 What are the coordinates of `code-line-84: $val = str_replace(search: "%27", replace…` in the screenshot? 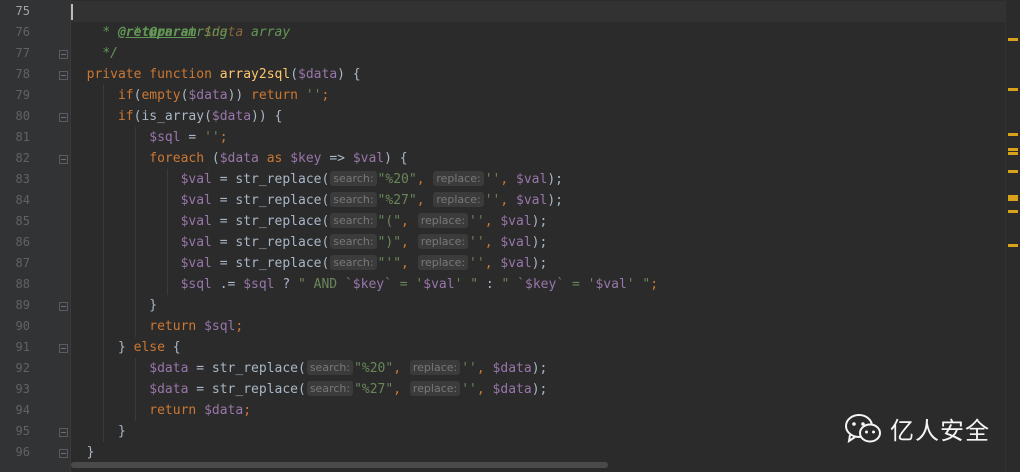 It's located at (317, 200).